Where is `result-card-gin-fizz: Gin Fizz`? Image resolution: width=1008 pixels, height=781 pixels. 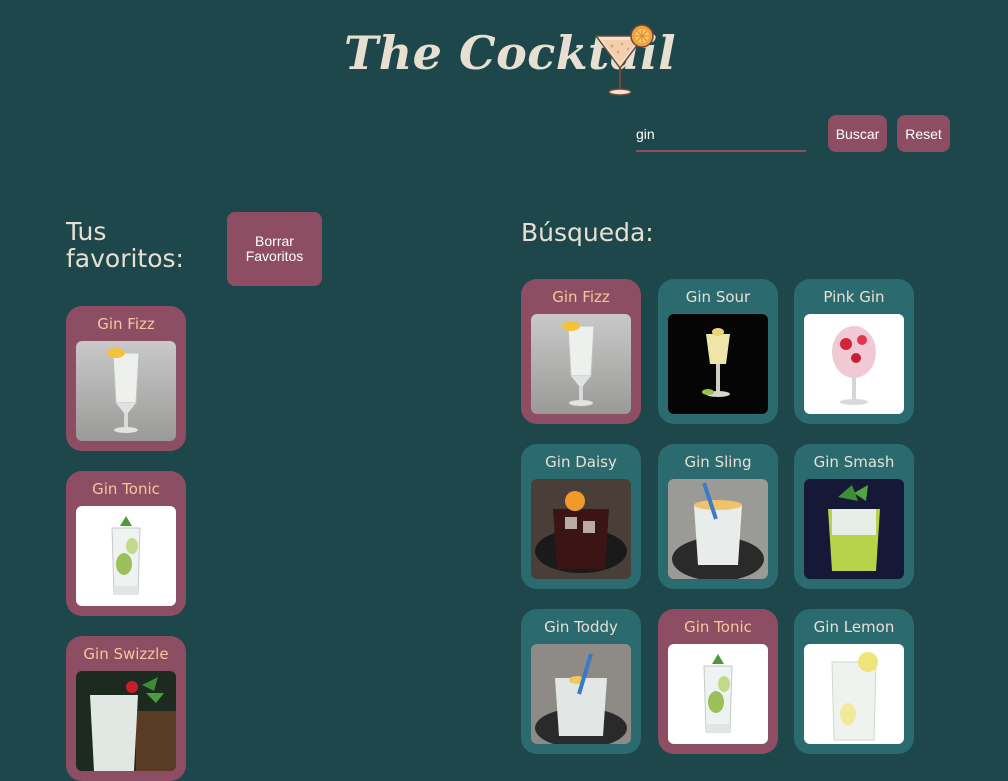 result-card-gin-fizz: Gin Fizz is located at coordinates (581, 351).